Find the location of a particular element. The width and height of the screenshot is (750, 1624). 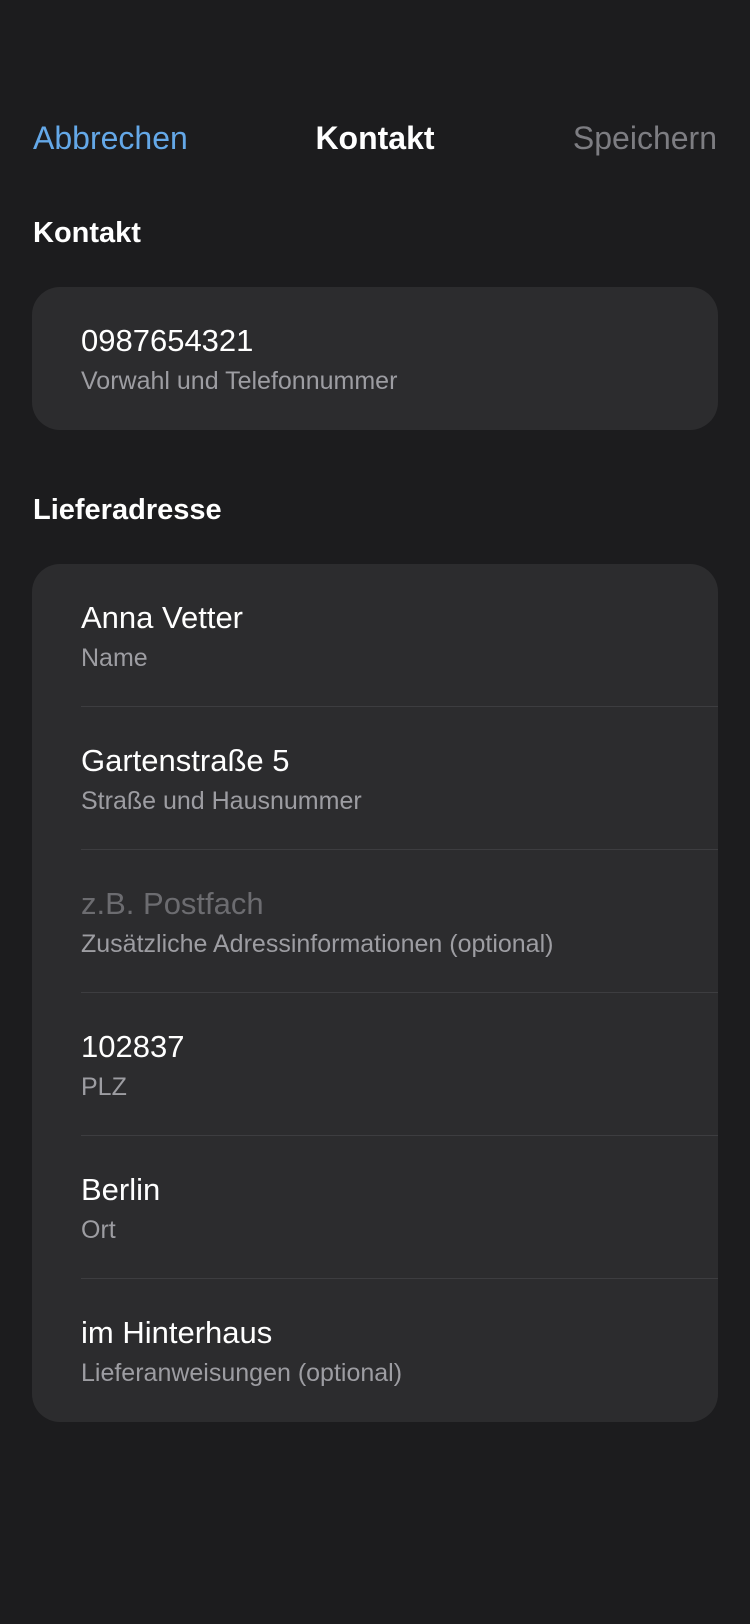

postal-code-field: 102837 PLZ is located at coordinates (375, 1064).